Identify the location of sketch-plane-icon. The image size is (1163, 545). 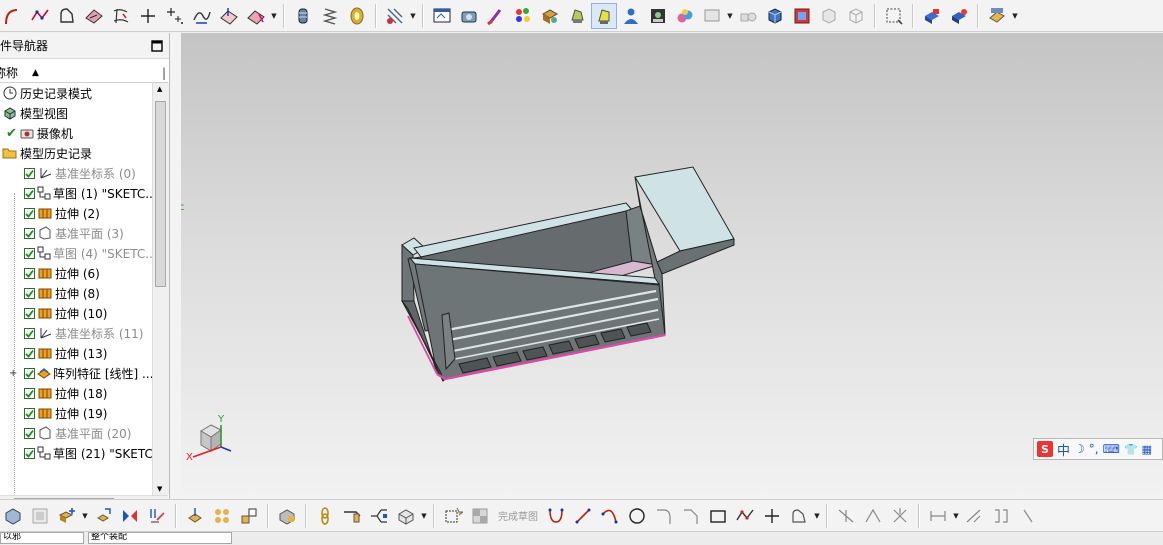
(453, 516).